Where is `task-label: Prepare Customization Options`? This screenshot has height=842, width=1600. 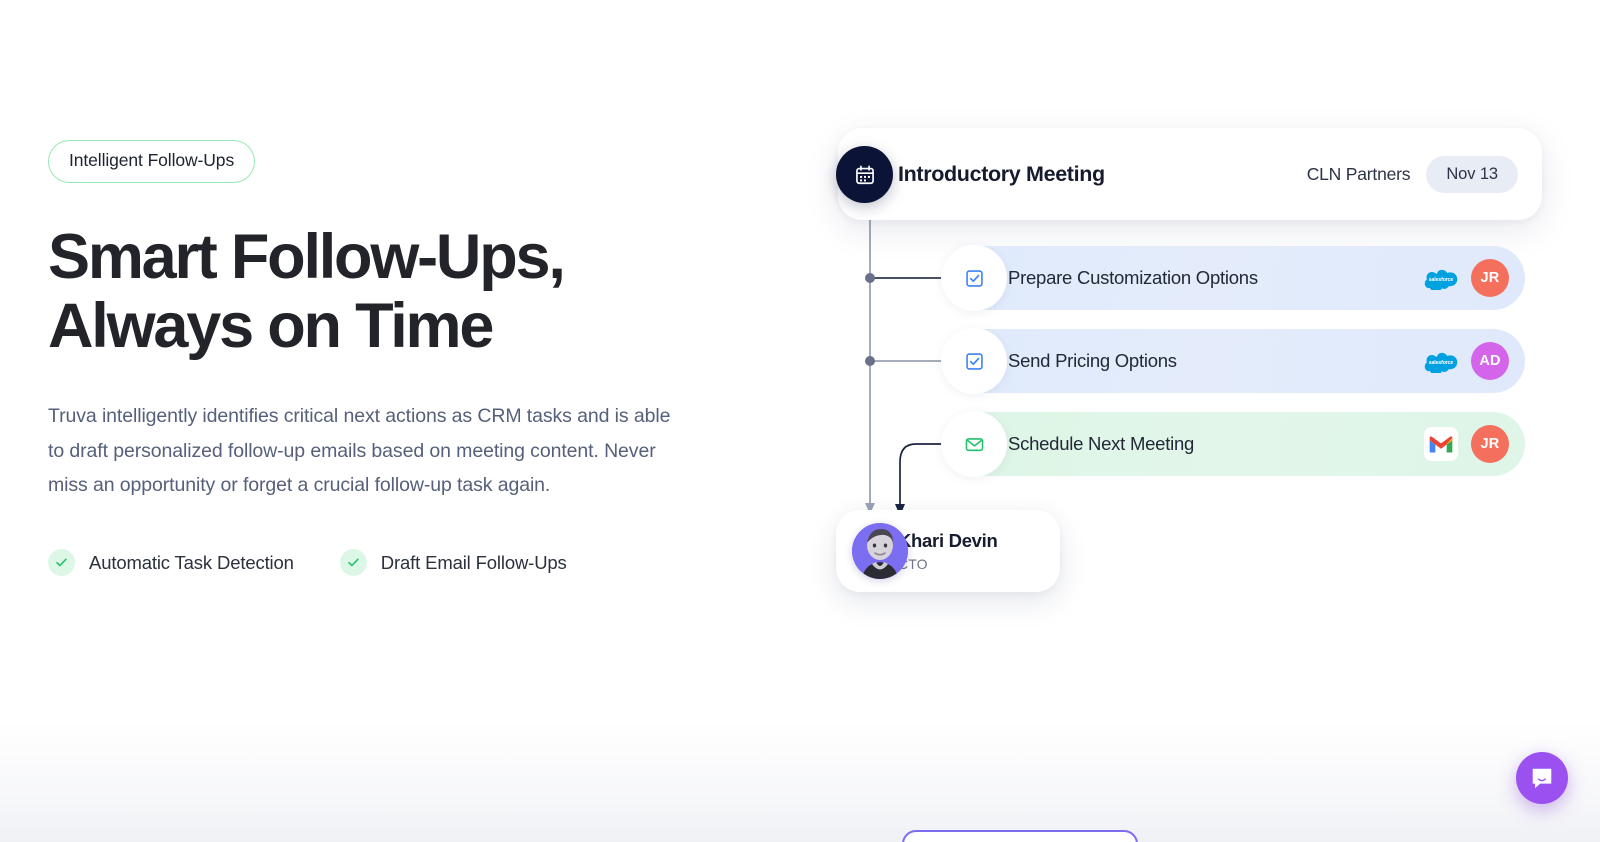
task-label: Prepare Customization Options is located at coordinates (1133, 277).